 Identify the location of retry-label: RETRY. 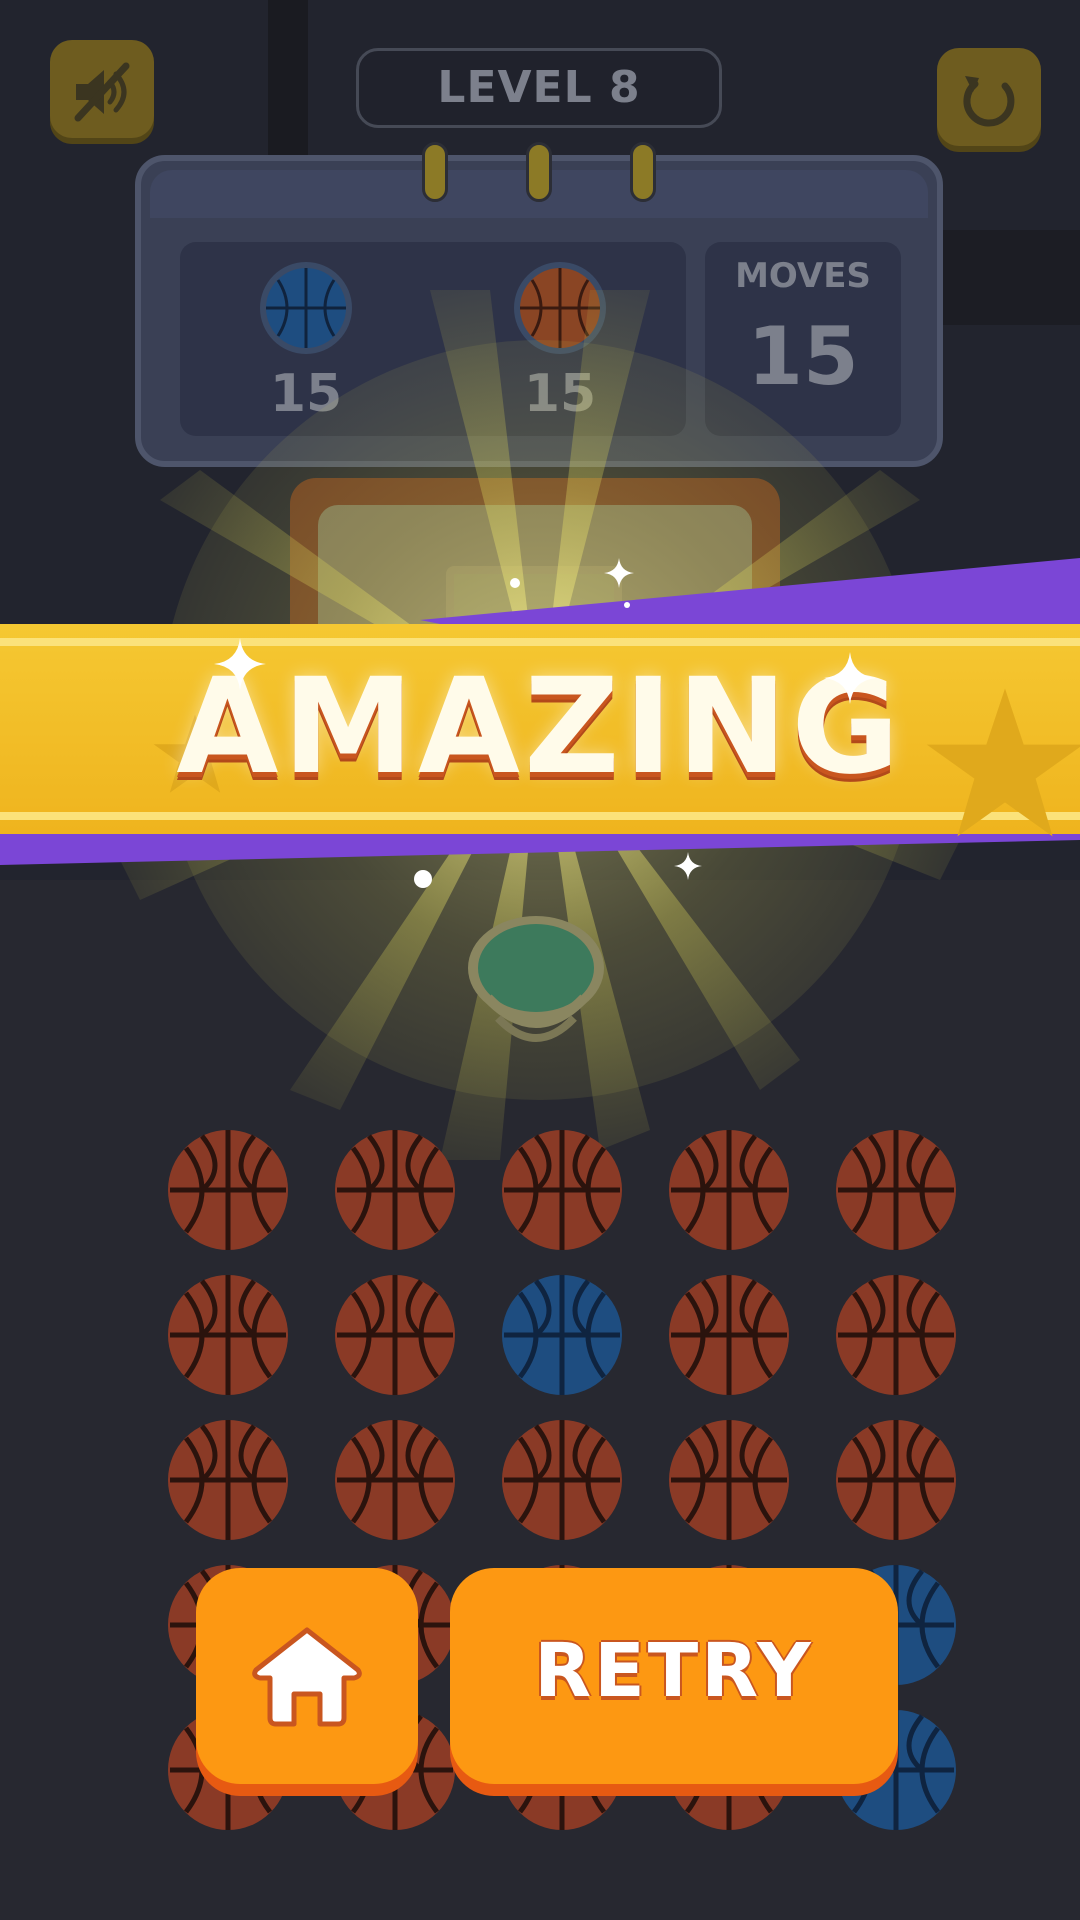
(674, 1671).